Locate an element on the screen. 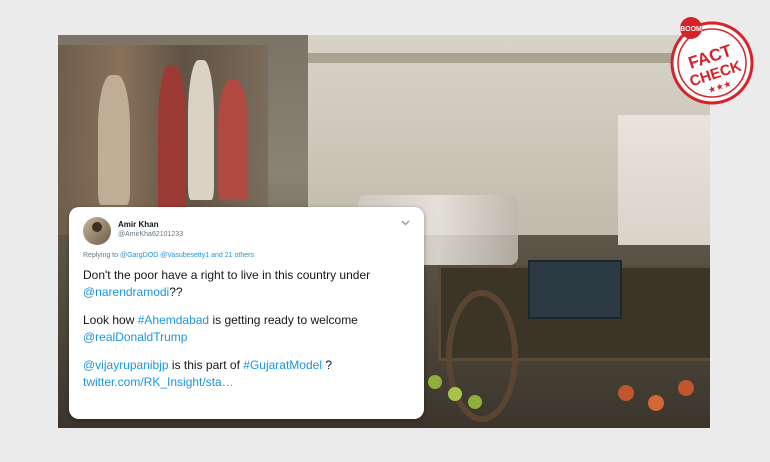 This screenshot has height=462, width=770. tweet-text-segment: ? is located at coordinates (329, 365).